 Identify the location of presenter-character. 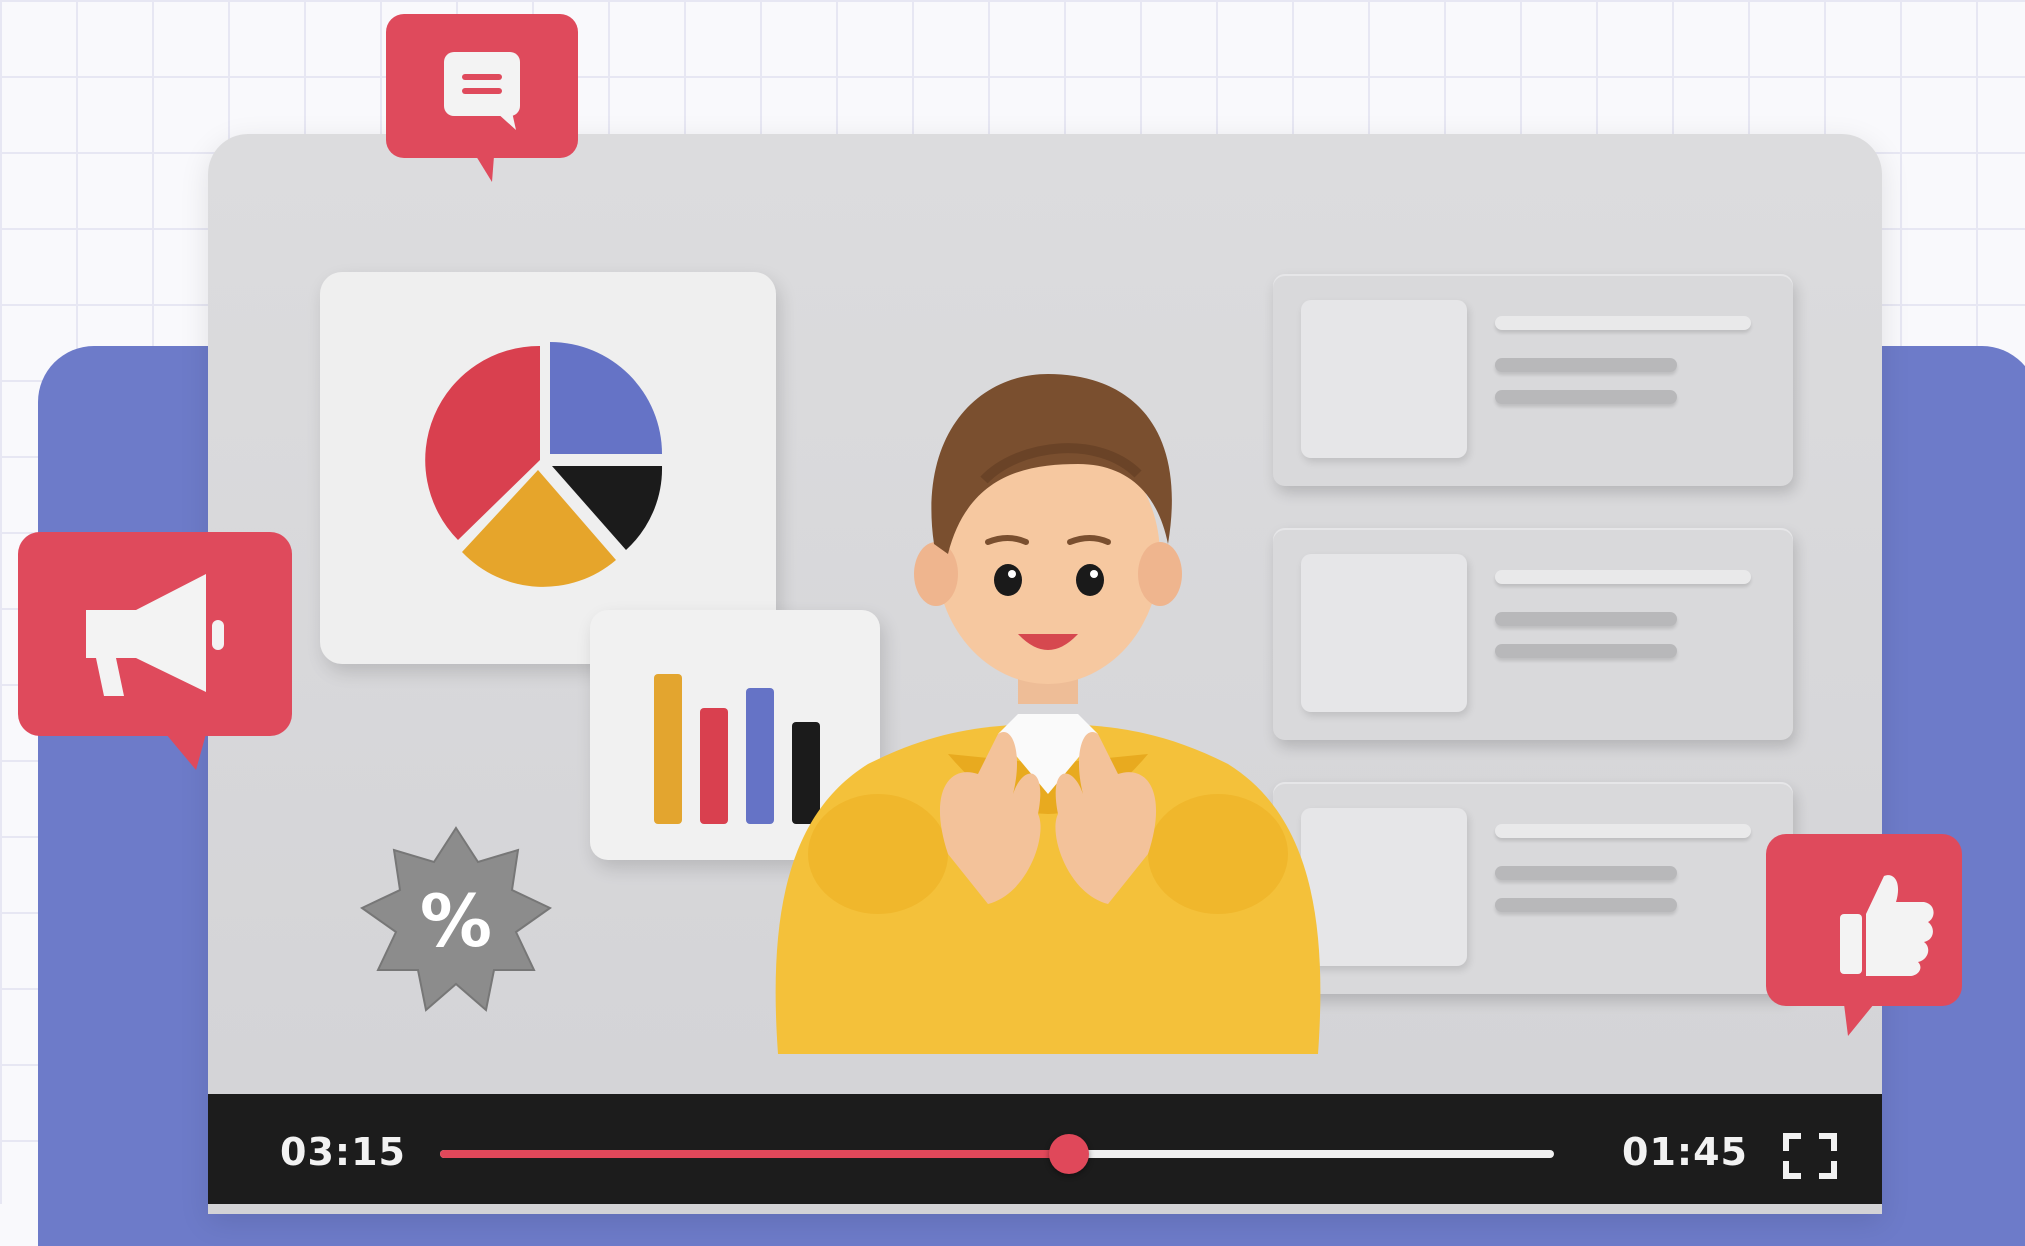
(1048, 714).